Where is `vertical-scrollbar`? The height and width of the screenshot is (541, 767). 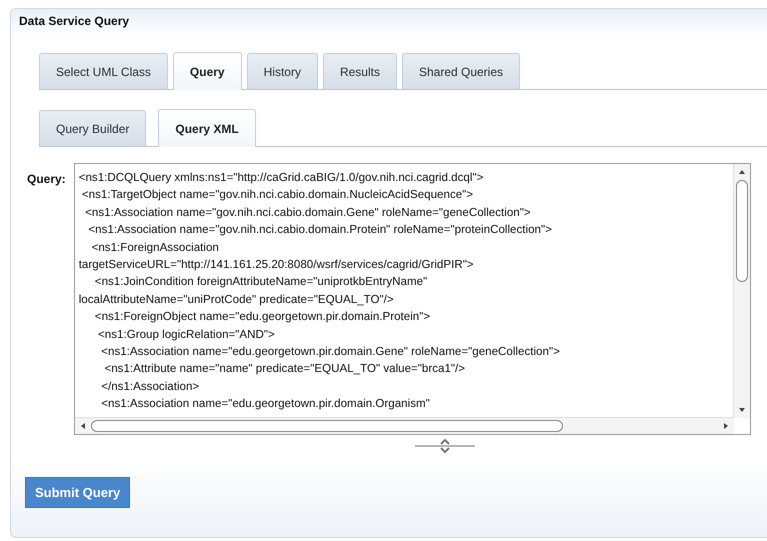
vertical-scrollbar is located at coordinates (741, 291).